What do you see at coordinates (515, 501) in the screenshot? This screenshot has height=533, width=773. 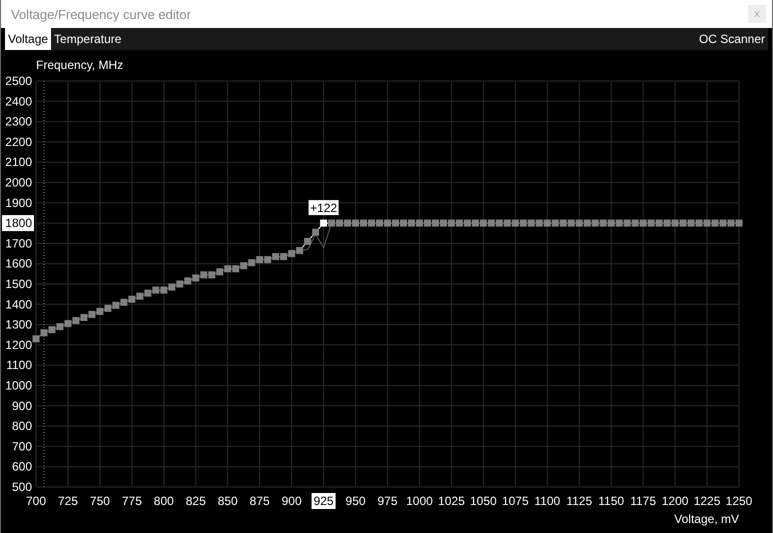 I see `x-tick-label: 1075` at bounding box center [515, 501].